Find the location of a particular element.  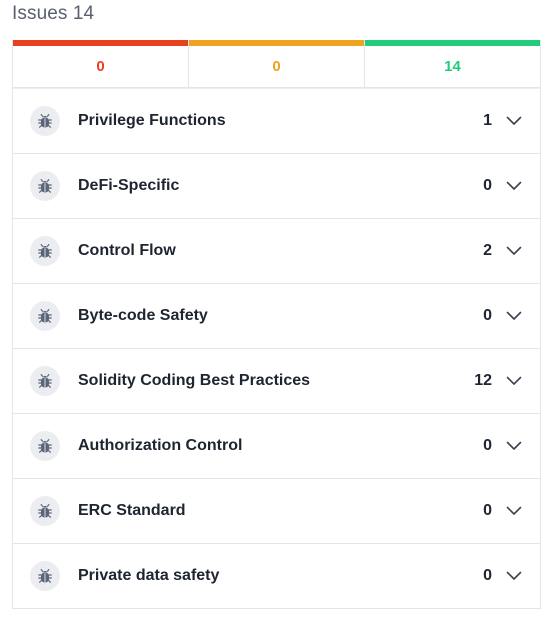

severity-high: 0 is located at coordinates (101, 63).